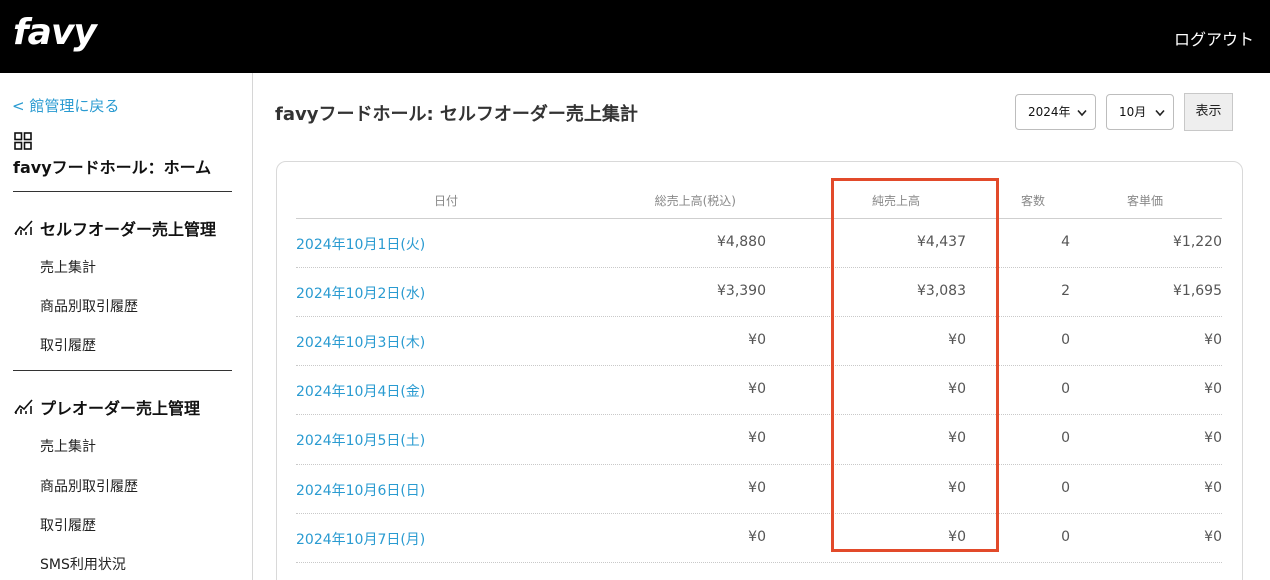  Describe the element at coordinates (360, 391) in the screenshot. I see `table-row-date: 2024年10月4日(金)` at that location.